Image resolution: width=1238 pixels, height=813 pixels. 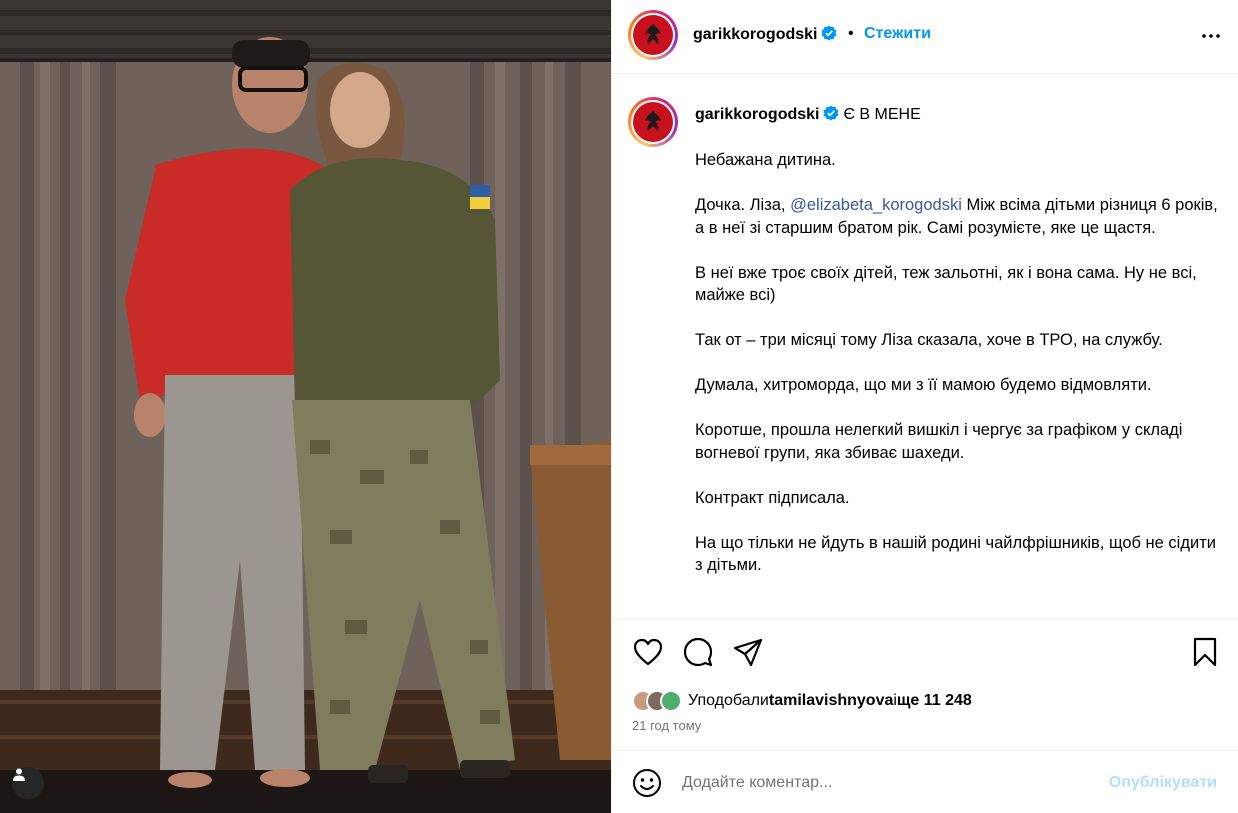 I want to click on save-button, so click(x=1205, y=652).